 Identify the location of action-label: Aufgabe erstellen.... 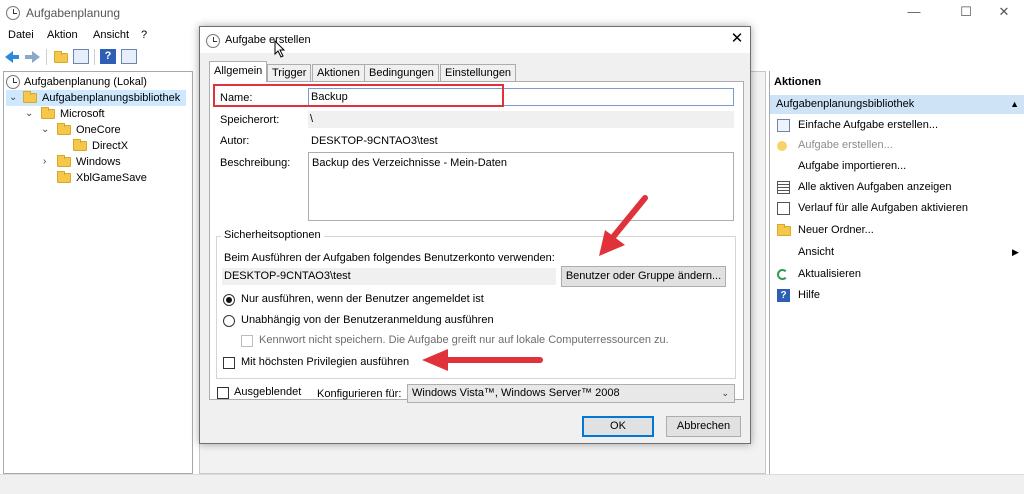
(845, 145).